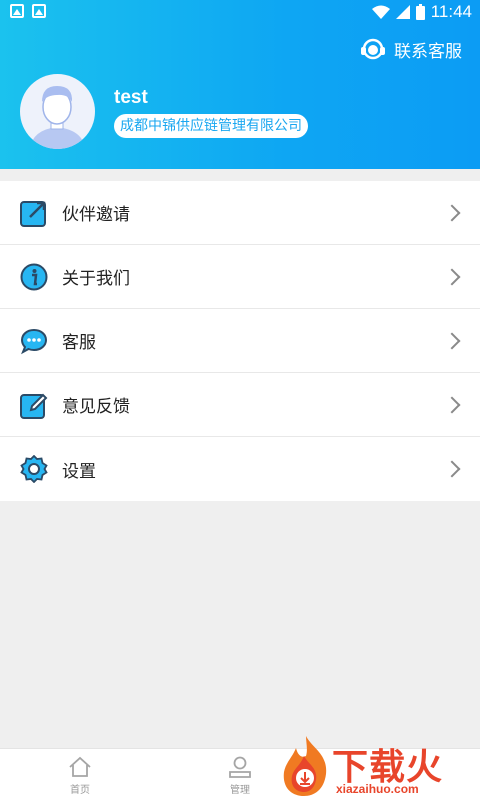 The image size is (480, 800). Describe the element at coordinates (79, 343) in the screenshot. I see `menu-label: 客服` at that location.